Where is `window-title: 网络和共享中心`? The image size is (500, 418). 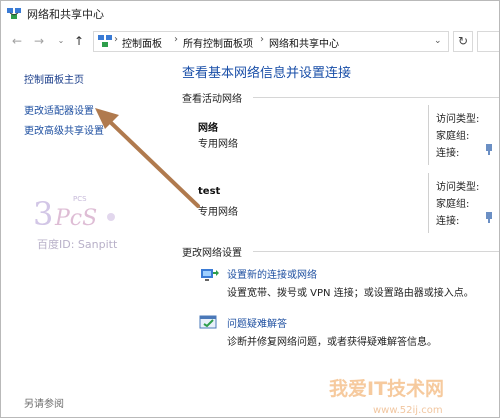 window-title: 网络和共享中心 is located at coordinates (65, 14).